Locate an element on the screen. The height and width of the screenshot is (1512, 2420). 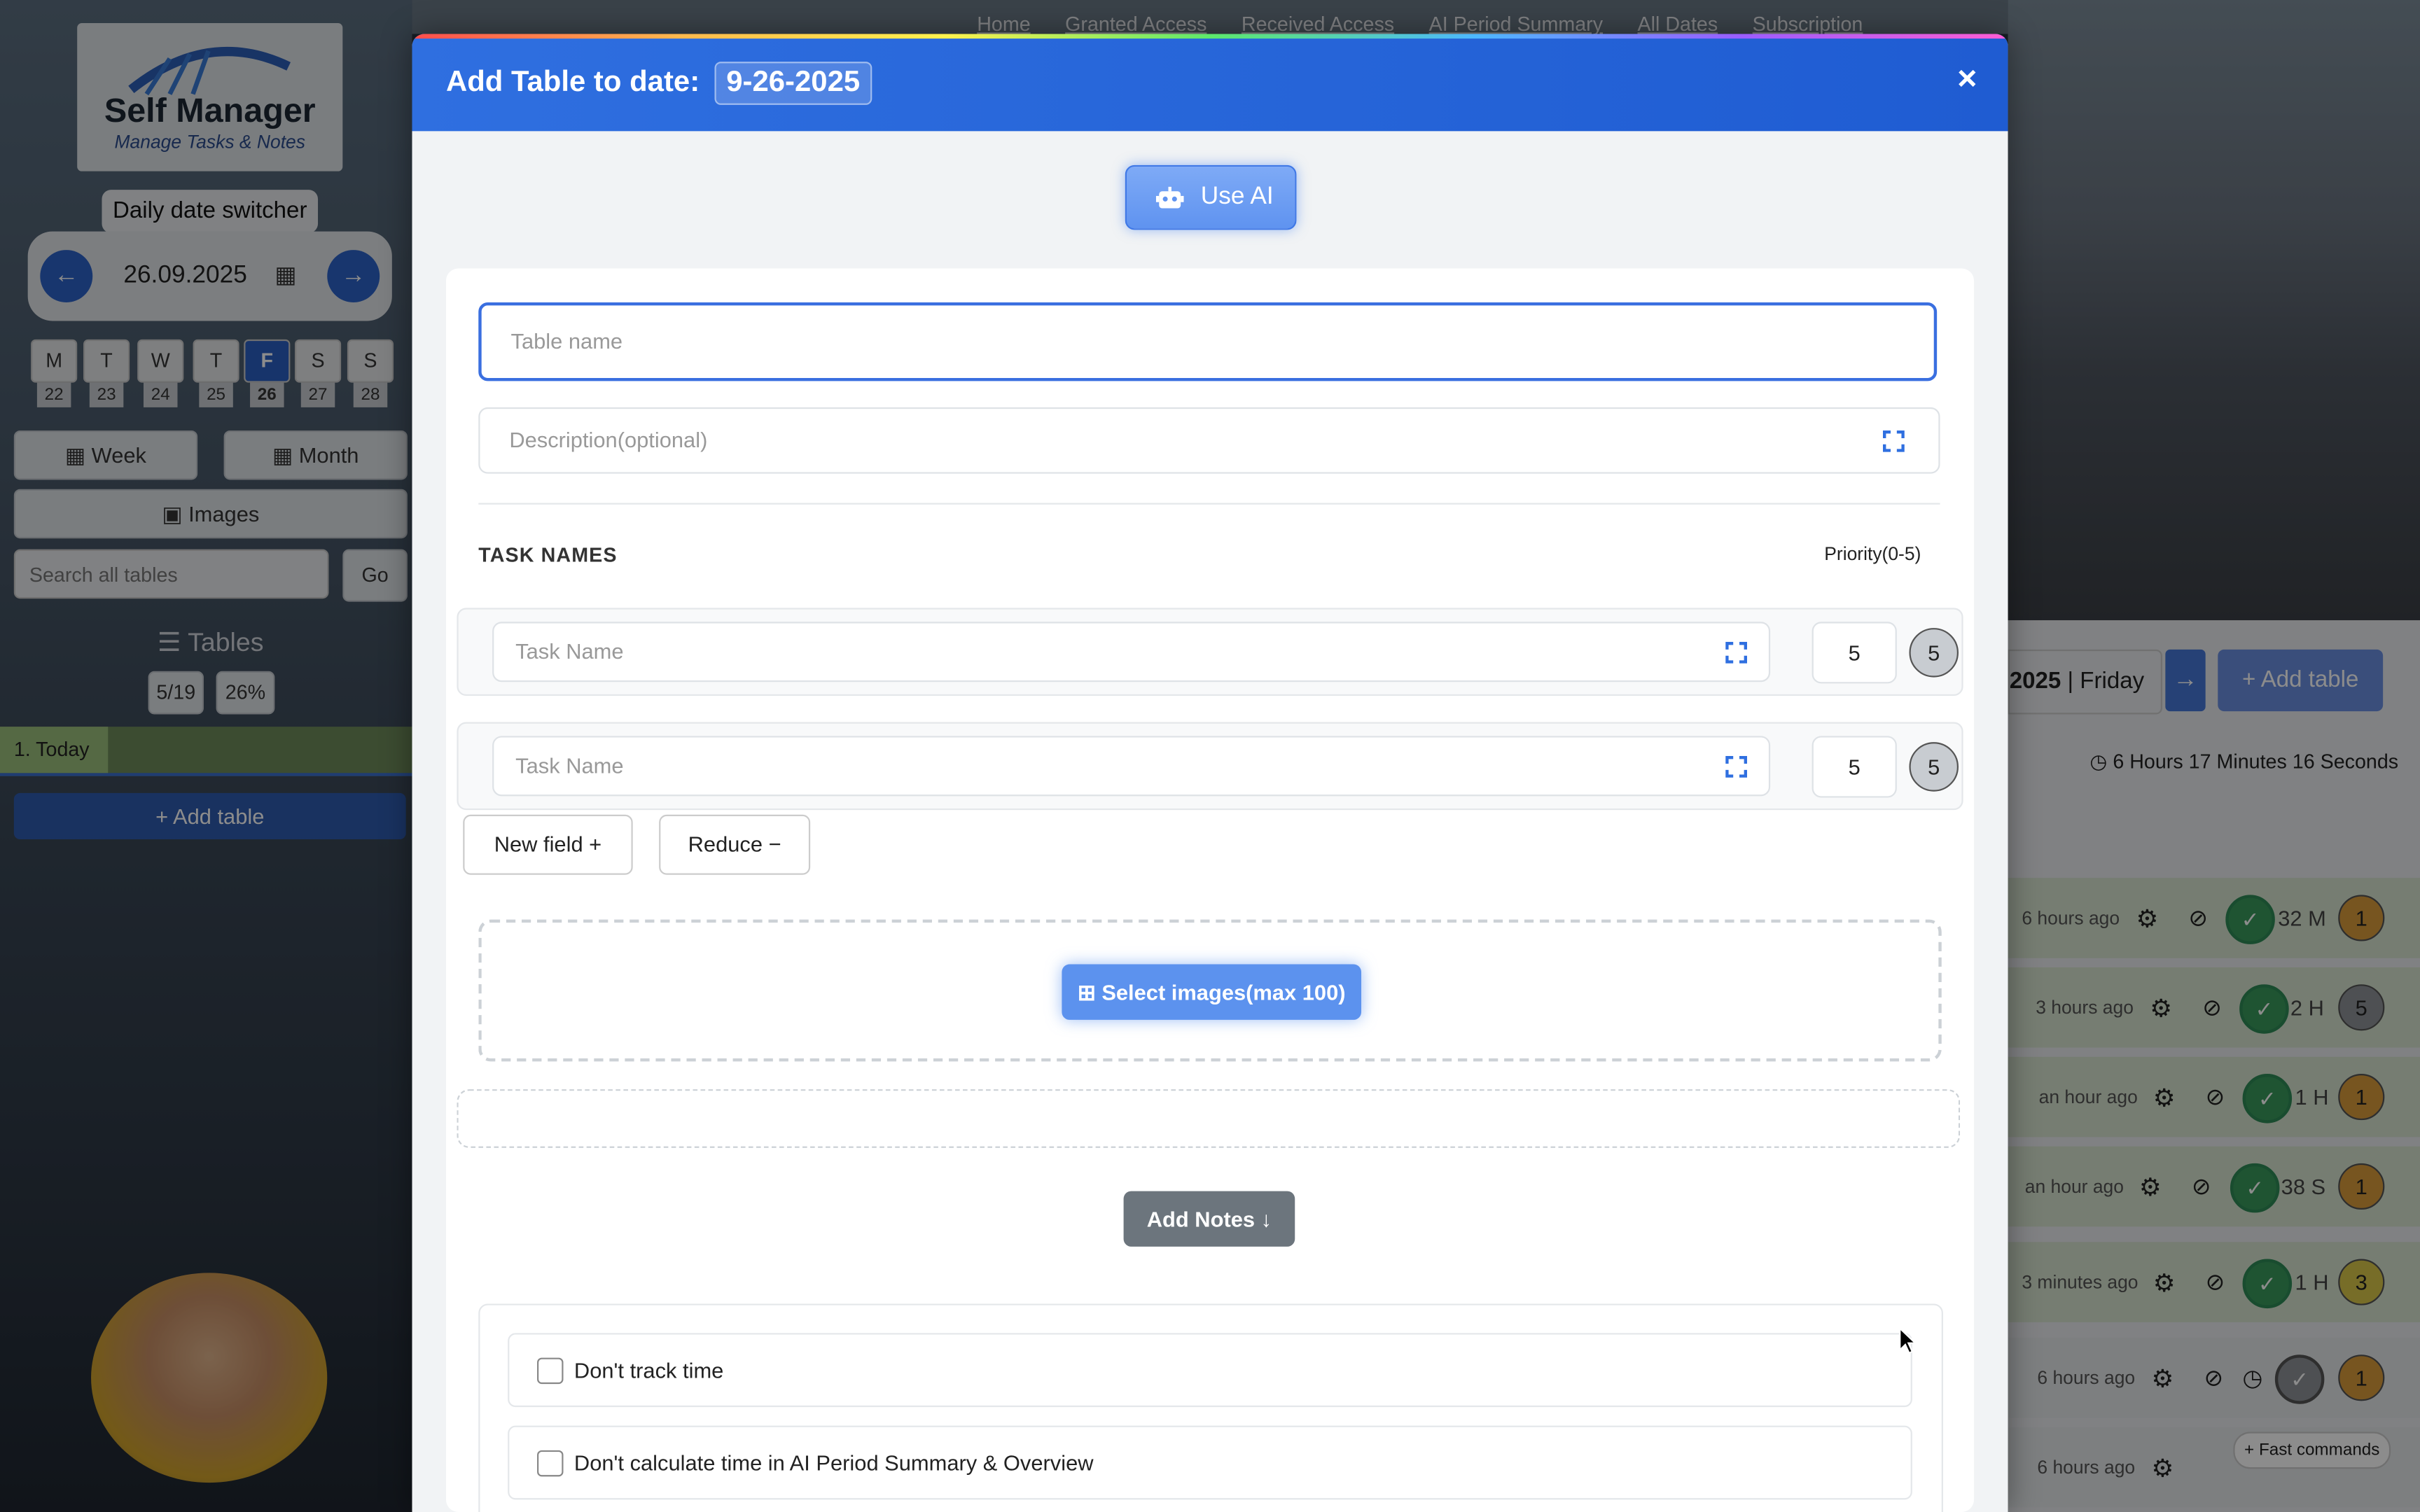
use-ai-label: Use AI is located at coordinates (1237, 196).